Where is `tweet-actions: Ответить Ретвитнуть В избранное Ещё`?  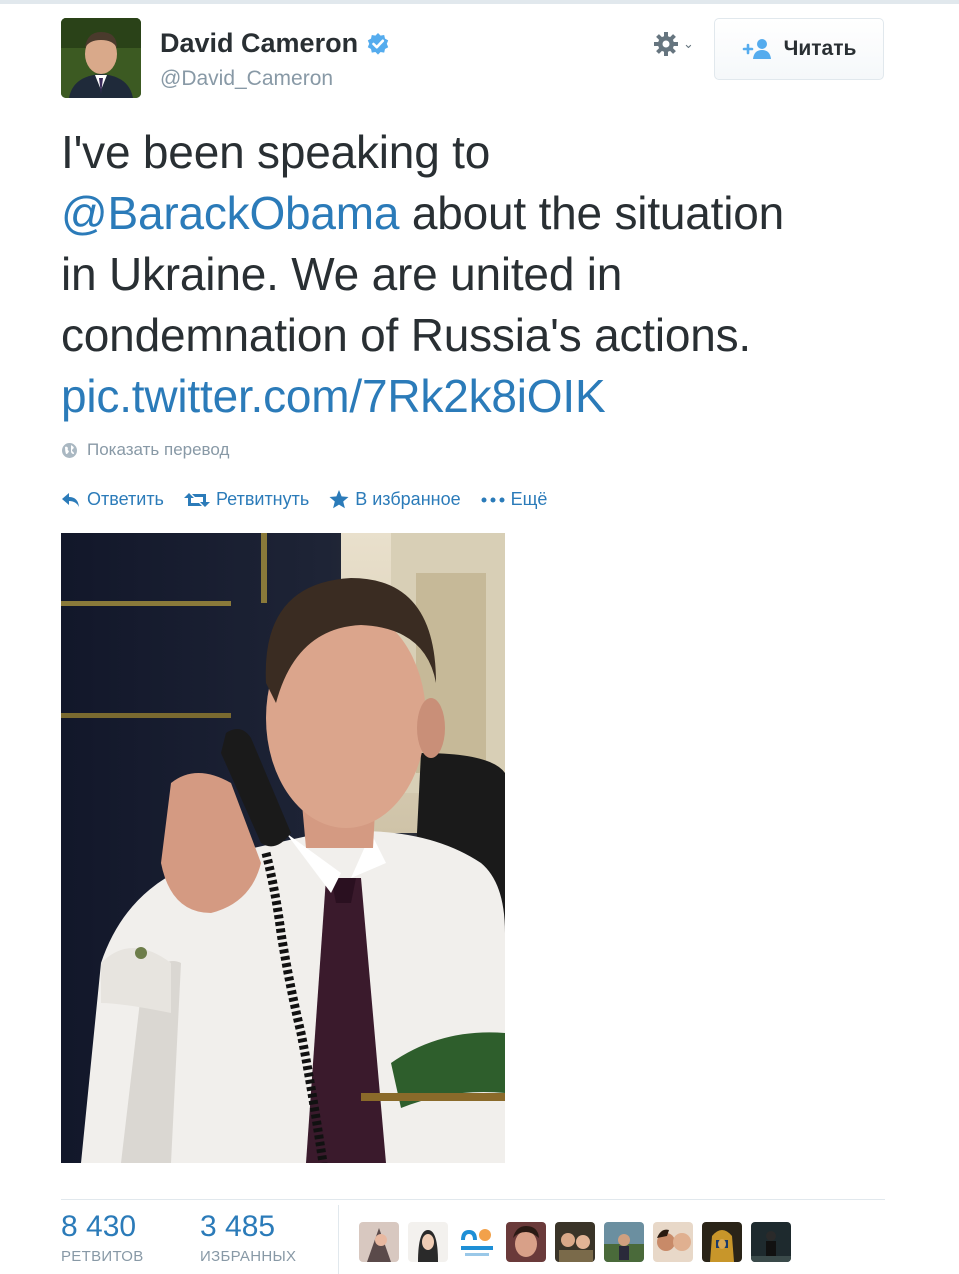 tweet-actions: Ответить Ретвитнуть В избранное Ещё is located at coordinates (314, 499).